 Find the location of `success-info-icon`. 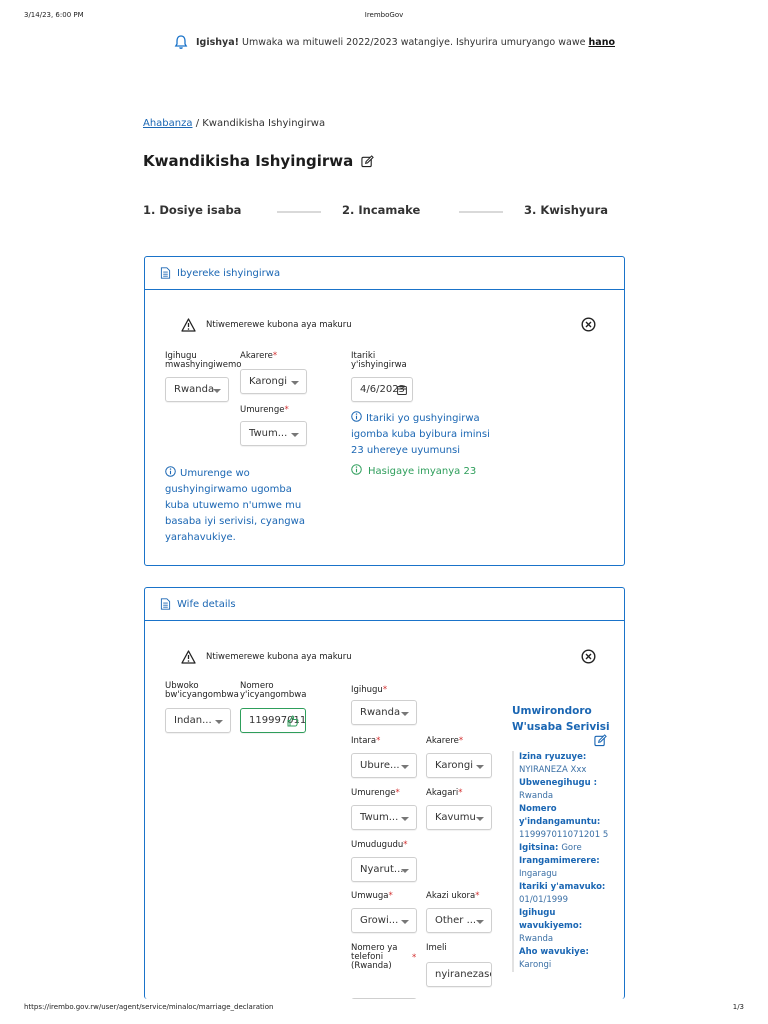

success-info-icon is located at coordinates (356, 469).